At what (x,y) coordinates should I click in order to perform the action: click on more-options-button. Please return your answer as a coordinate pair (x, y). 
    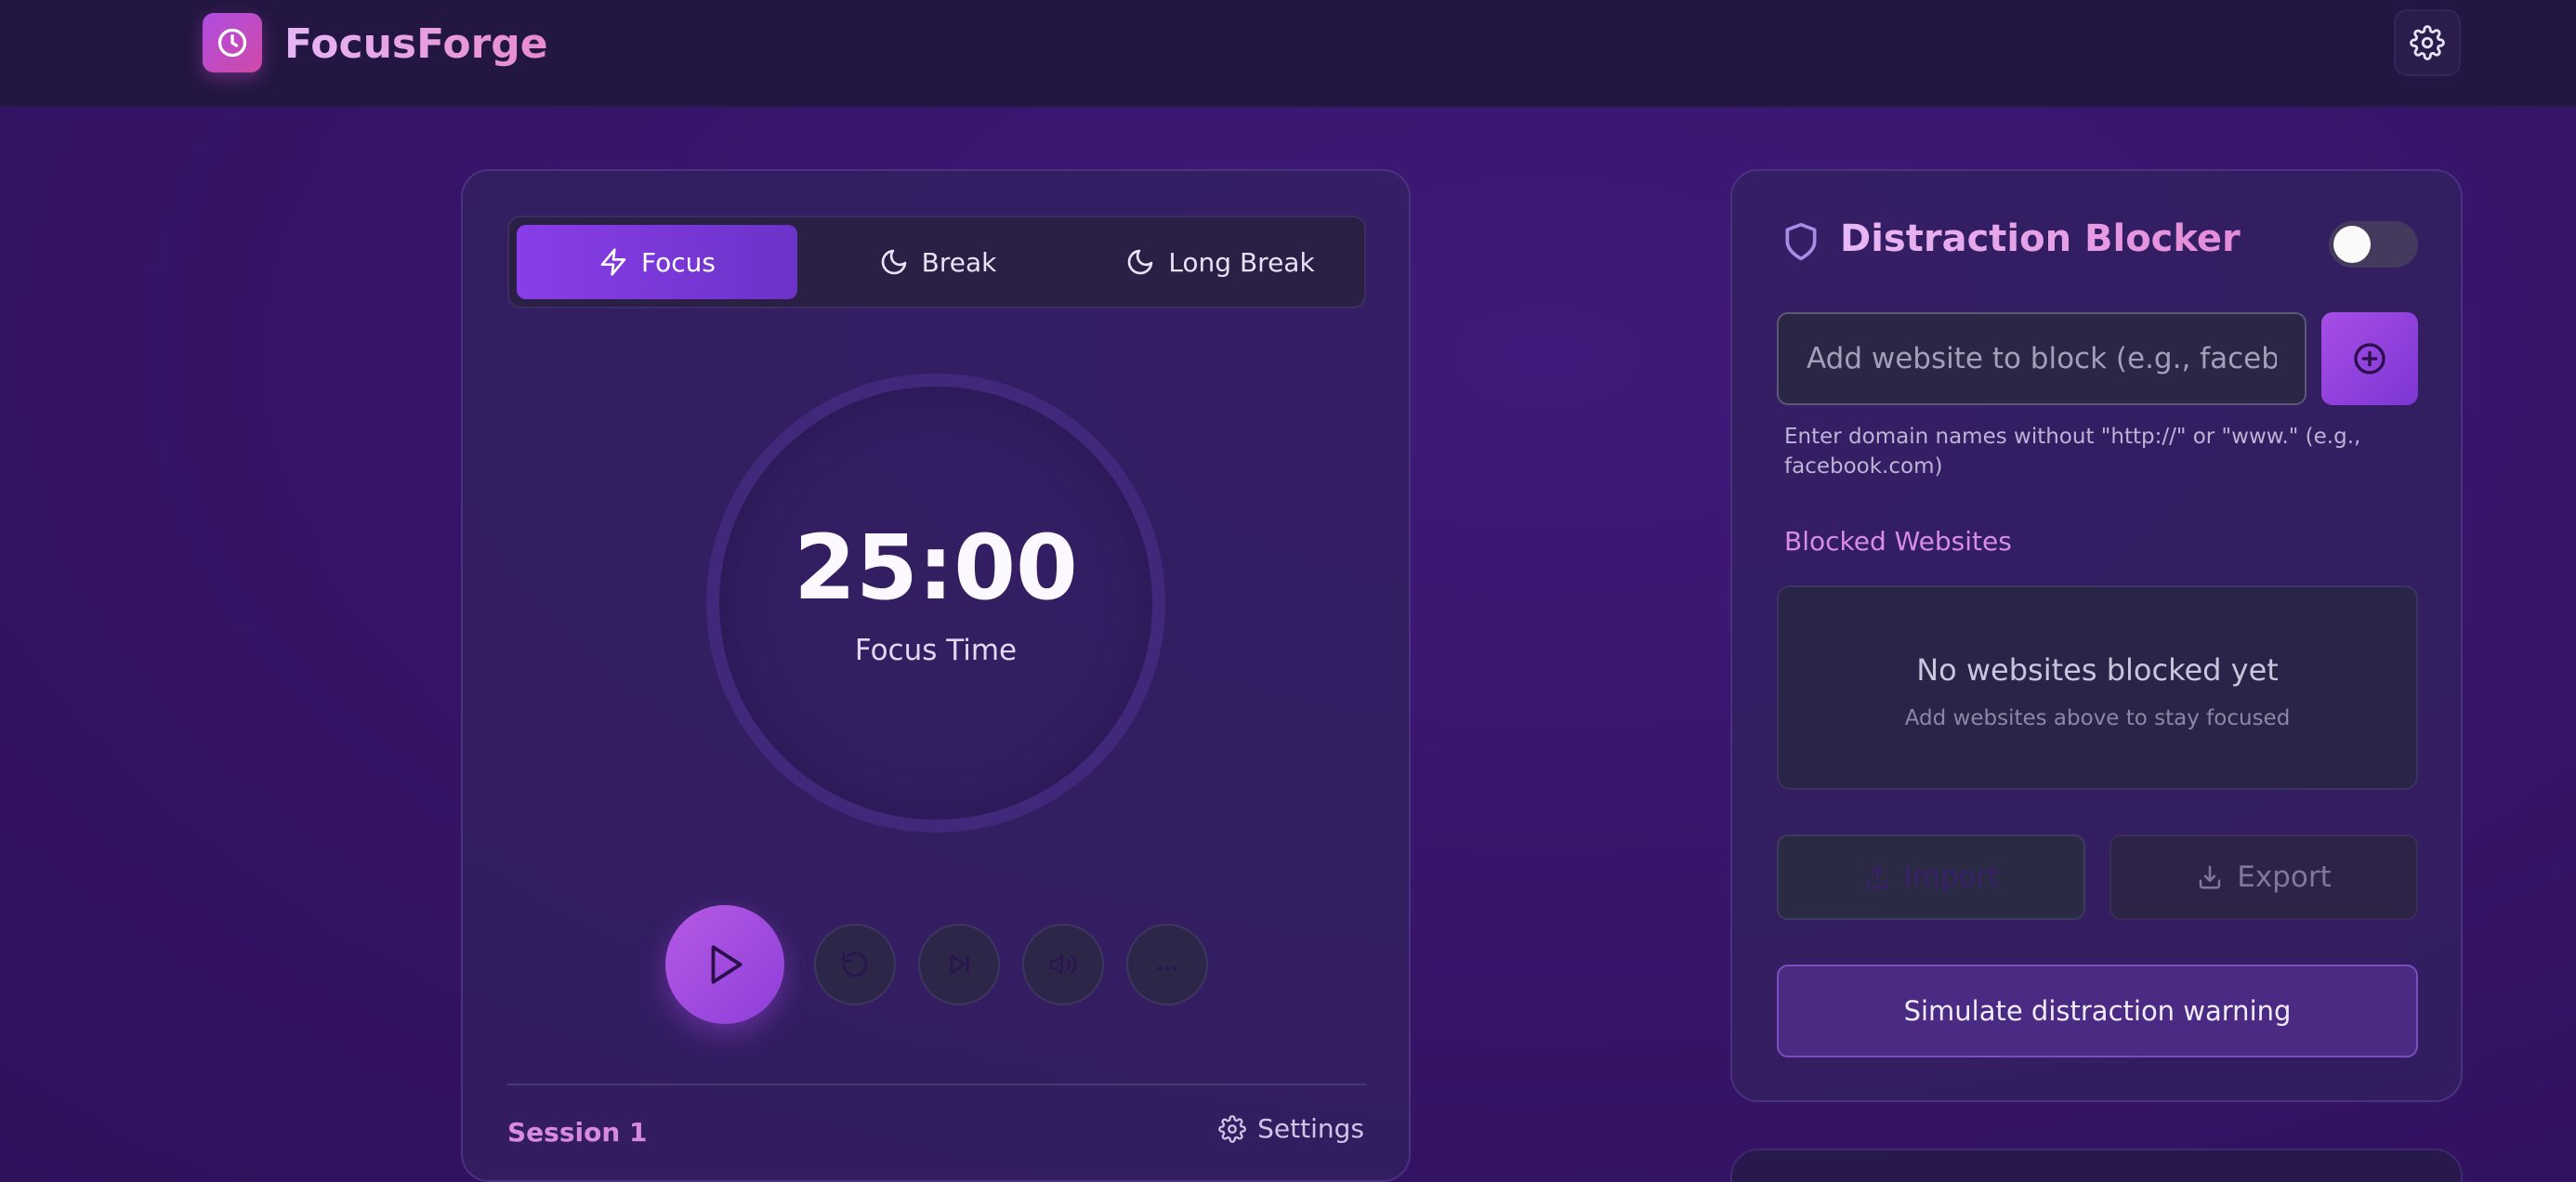
    Looking at the image, I should click on (1167, 964).